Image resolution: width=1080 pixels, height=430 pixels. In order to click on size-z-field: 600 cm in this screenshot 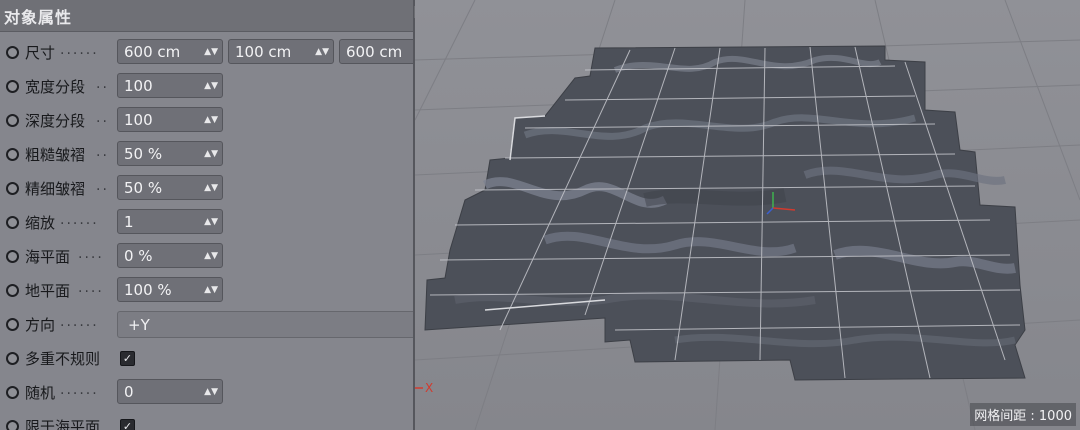, I will do `click(376, 51)`.